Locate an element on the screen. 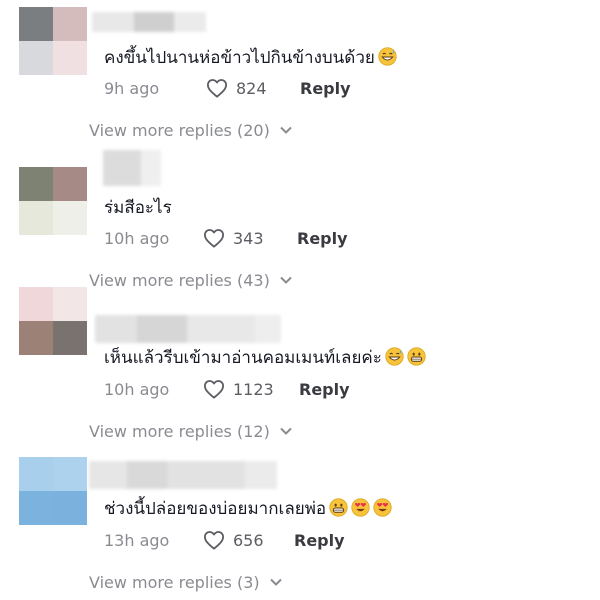 The height and width of the screenshot is (600, 600). like-count: 1123 is located at coordinates (253, 389).